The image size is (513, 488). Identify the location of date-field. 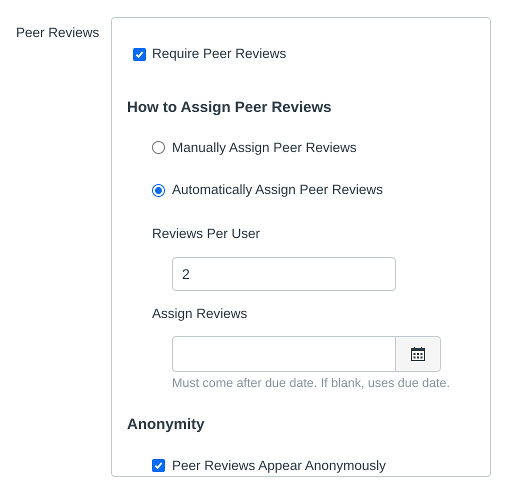
(284, 354).